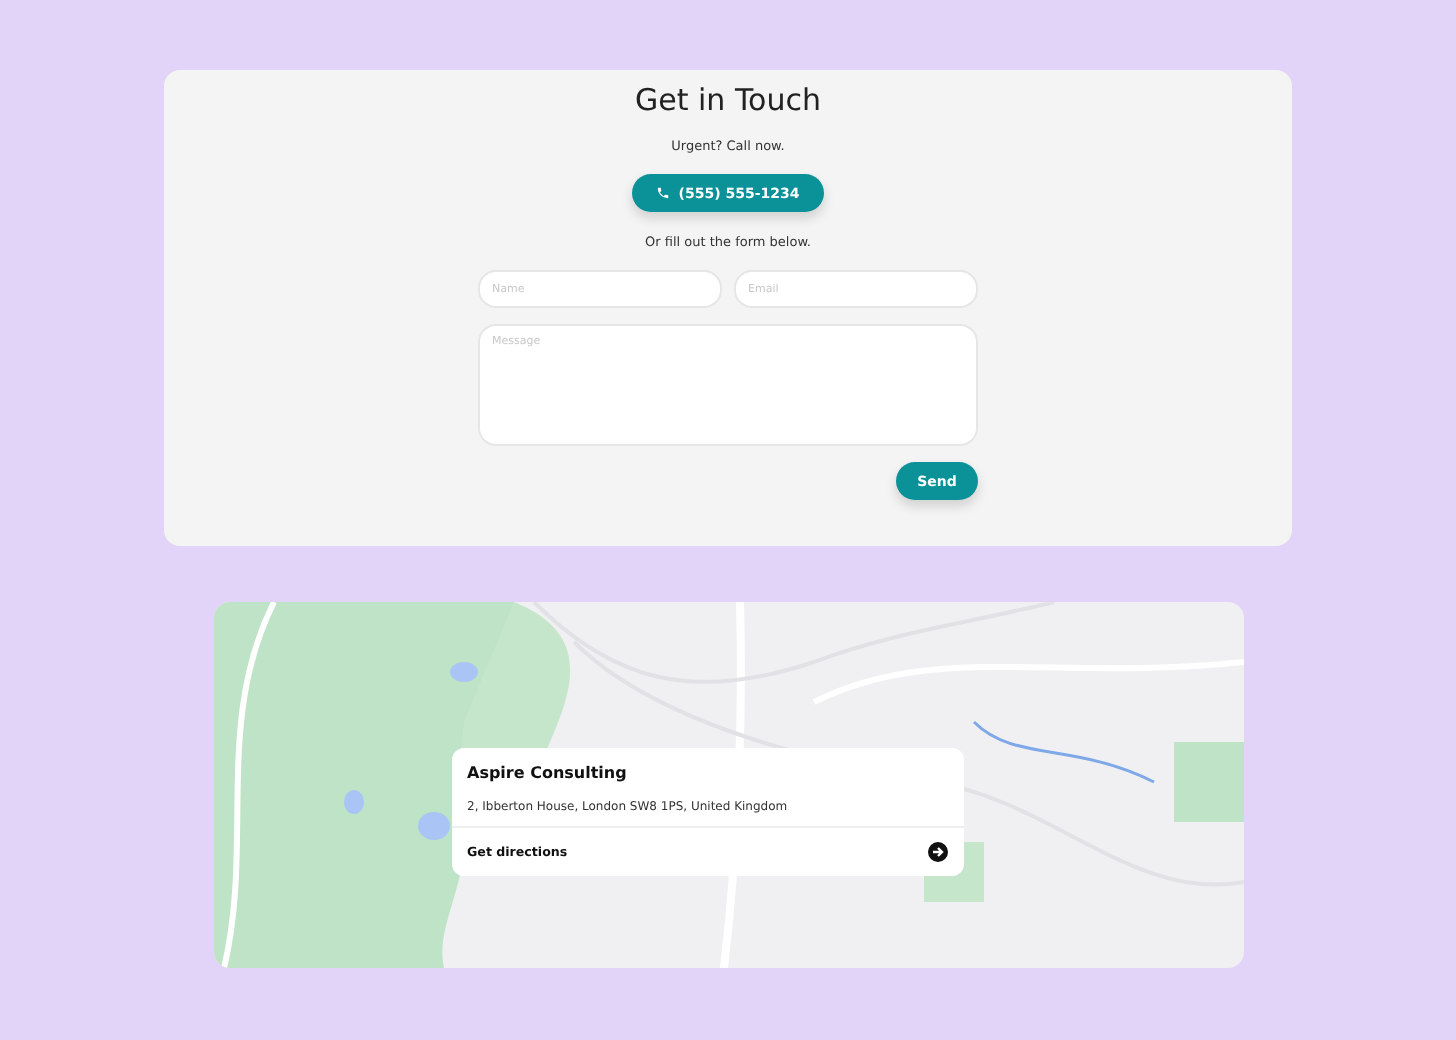 The width and height of the screenshot is (1456, 1040). Describe the element at coordinates (937, 852) in the screenshot. I see `arrow-icon` at that location.